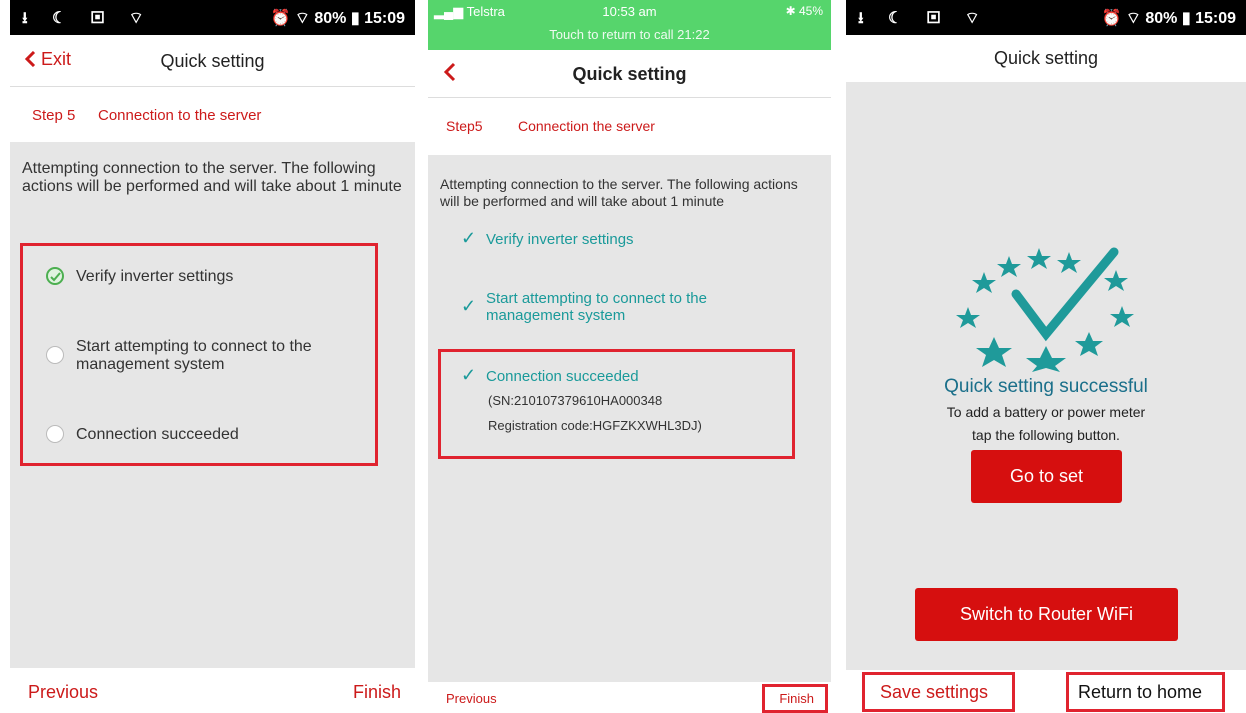 This screenshot has height=713, width=1246. What do you see at coordinates (792, 11) in the screenshot?
I see `bluetooth-icon: ✱` at bounding box center [792, 11].